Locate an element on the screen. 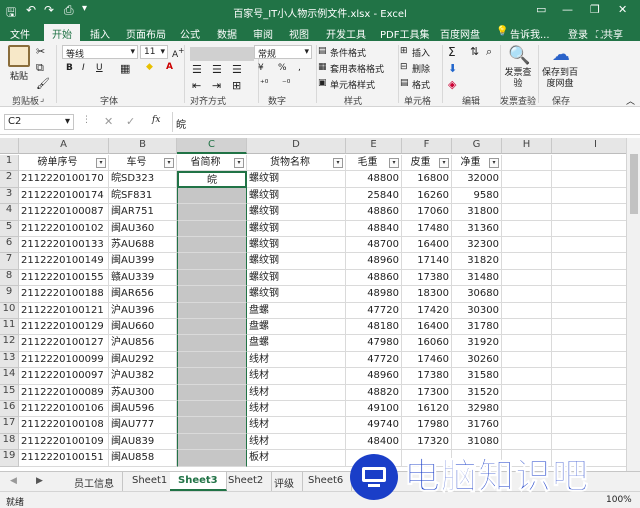  grid-cell: 49100 is located at coordinates (374, 409).